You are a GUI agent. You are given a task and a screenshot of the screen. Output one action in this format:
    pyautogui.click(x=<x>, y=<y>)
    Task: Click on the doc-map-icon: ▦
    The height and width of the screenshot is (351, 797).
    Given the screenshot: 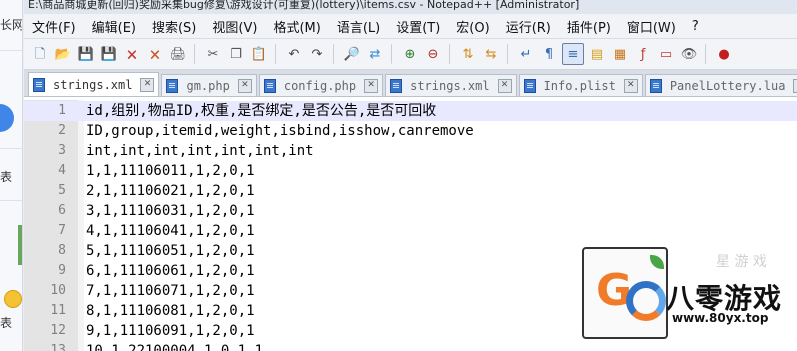 What is the action you would take?
    pyautogui.click(x=620, y=54)
    